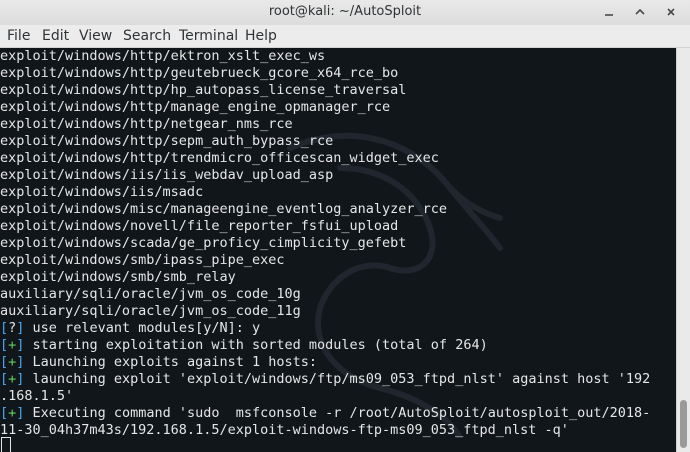  Describe the element at coordinates (55, 36) in the screenshot. I see `menu-edit: Edit` at that location.